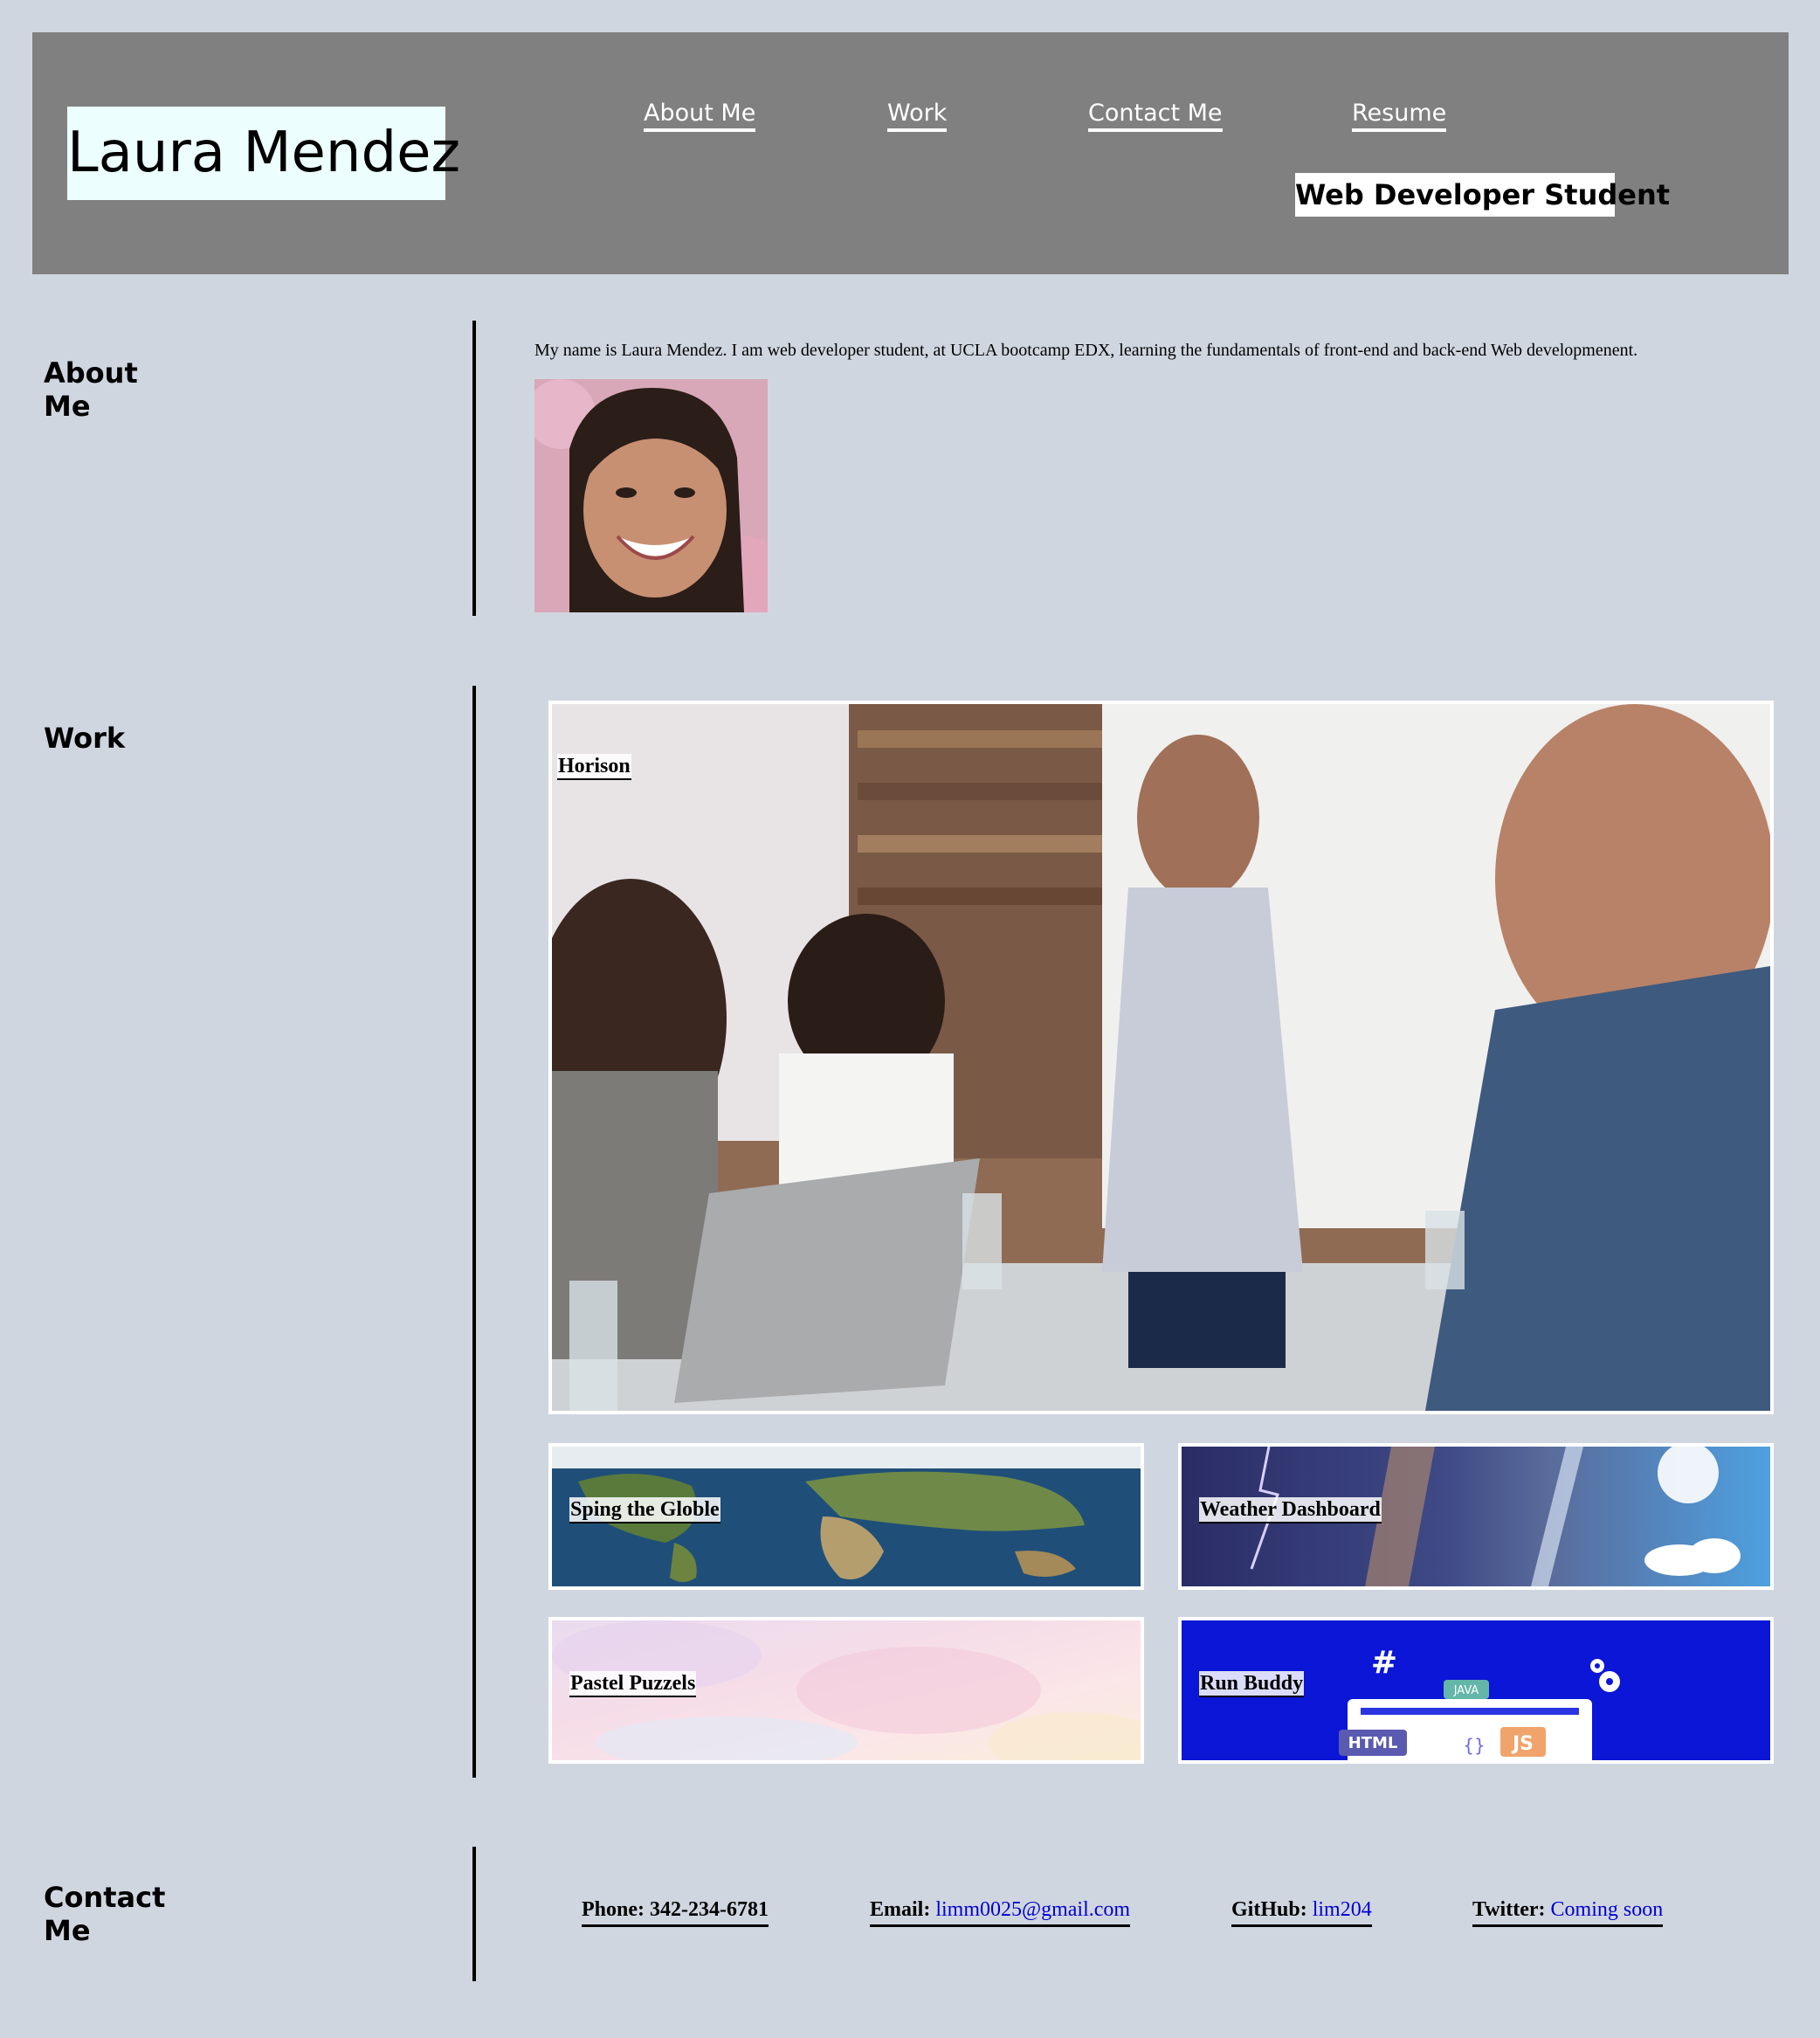 Image resolution: width=1820 pixels, height=2038 pixels. I want to click on project-card-weather-dashboard: Weather Dashboard, so click(1476, 1516).